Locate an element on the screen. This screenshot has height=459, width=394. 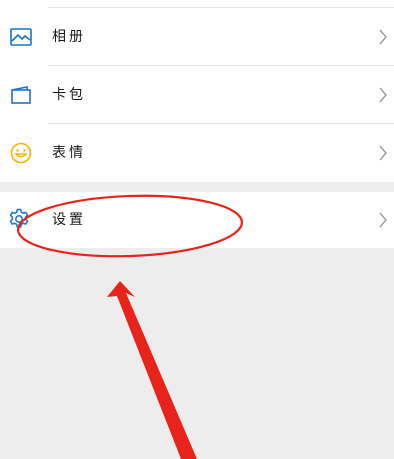
menu-item-label: 设置 is located at coordinates (69, 220).